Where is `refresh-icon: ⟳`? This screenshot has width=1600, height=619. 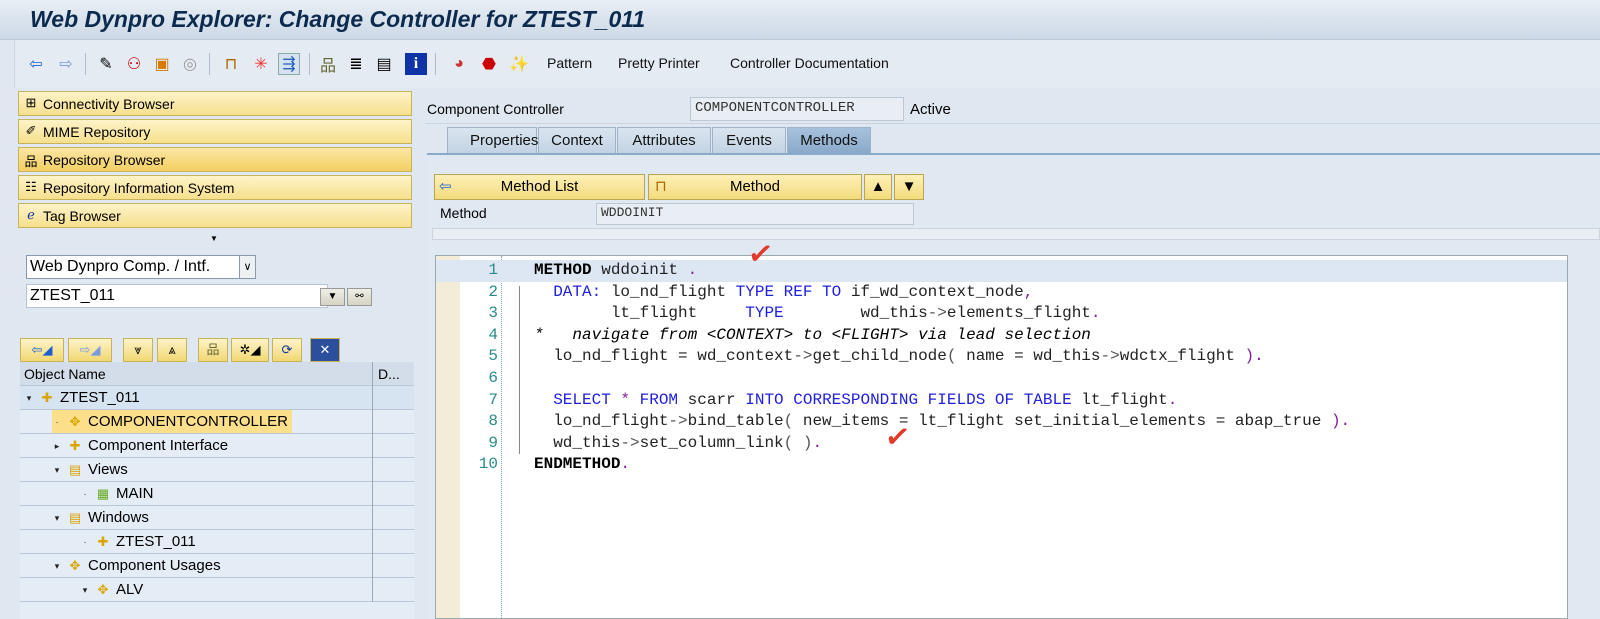
refresh-icon: ⟳ is located at coordinates (287, 350).